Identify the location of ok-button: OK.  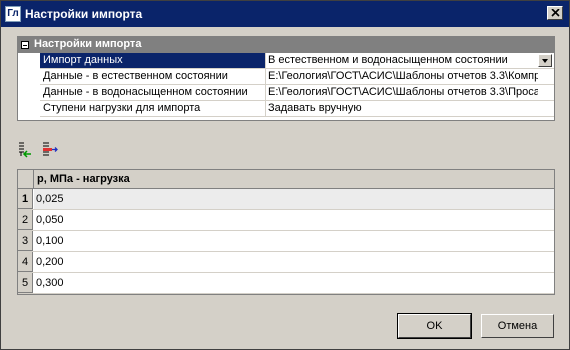
(434, 326).